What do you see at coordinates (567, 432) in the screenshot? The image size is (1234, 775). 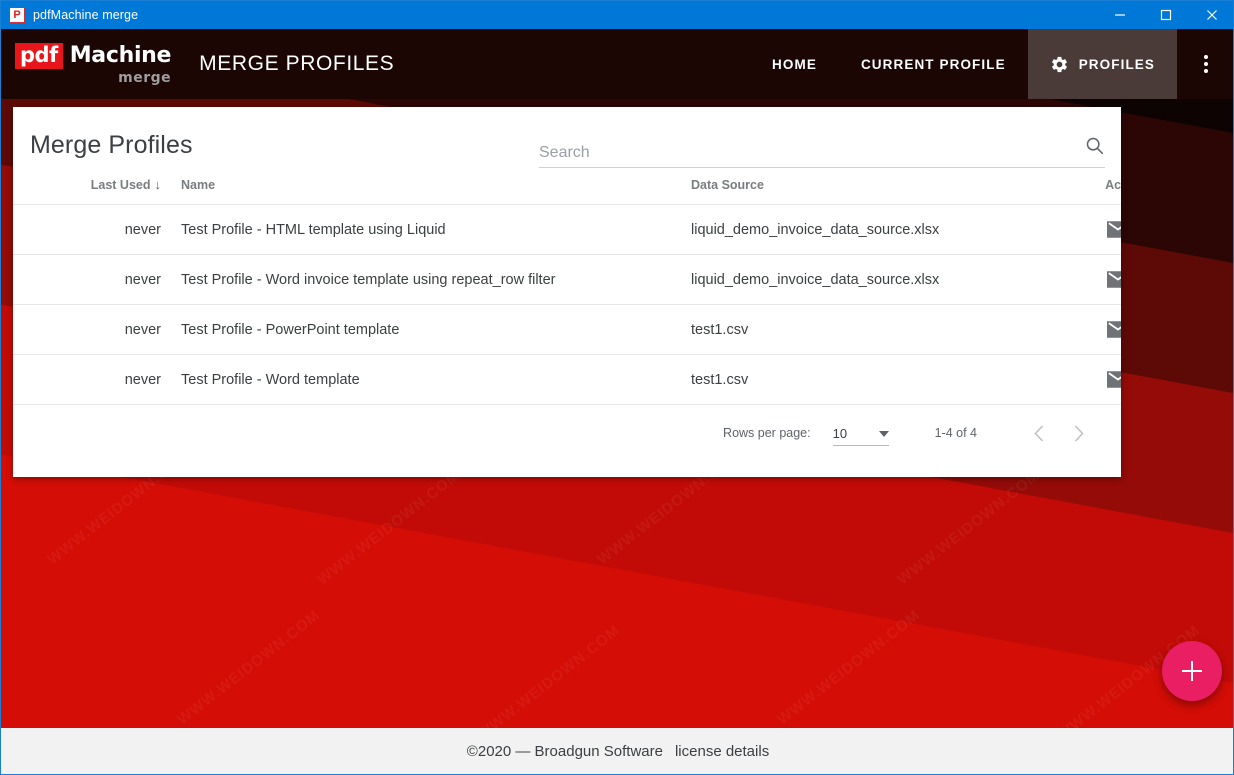 I see `table-paginator: Rows per page: 10 1-4 of 4` at bounding box center [567, 432].